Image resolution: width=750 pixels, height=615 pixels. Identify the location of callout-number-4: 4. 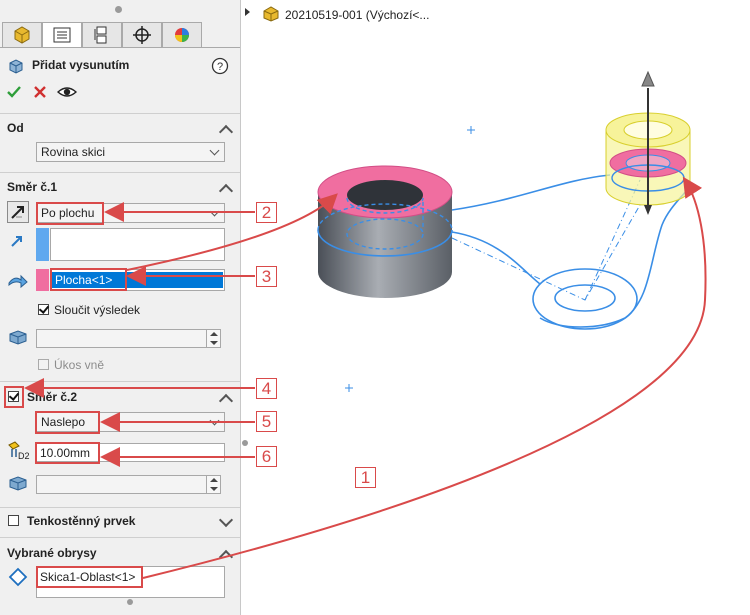
(266, 388).